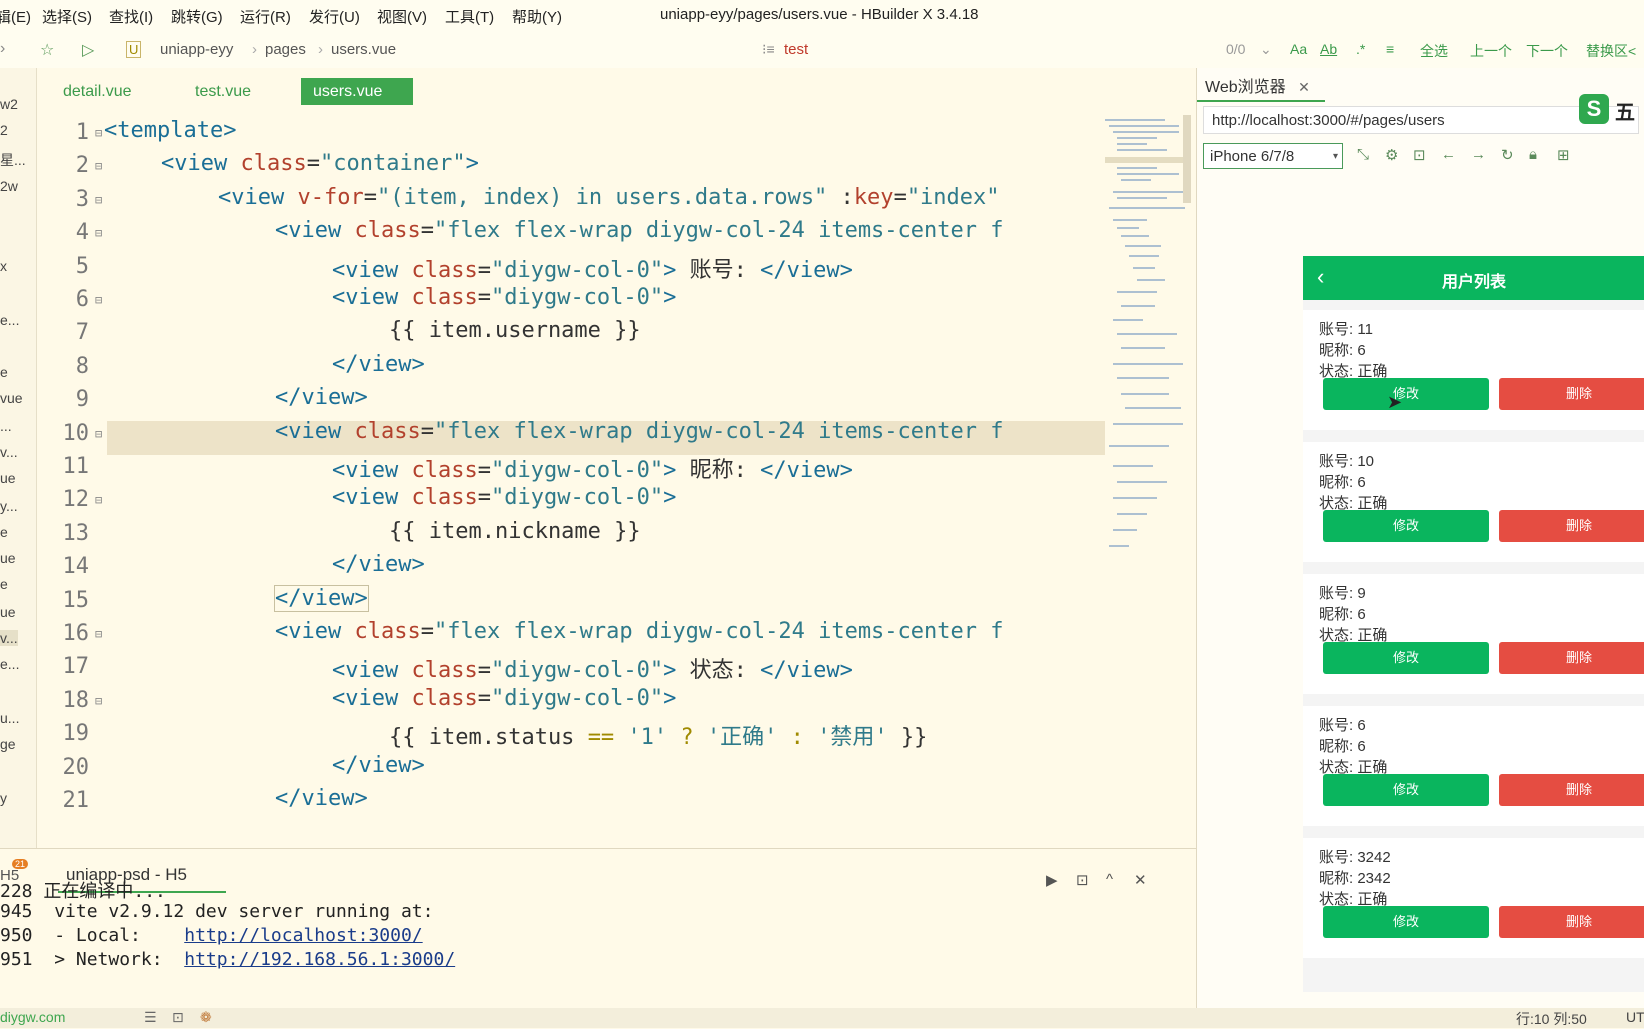  Describe the element at coordinates (1491, 51) in the screenshot. I see `find-prev-button: 上一个` at that location.